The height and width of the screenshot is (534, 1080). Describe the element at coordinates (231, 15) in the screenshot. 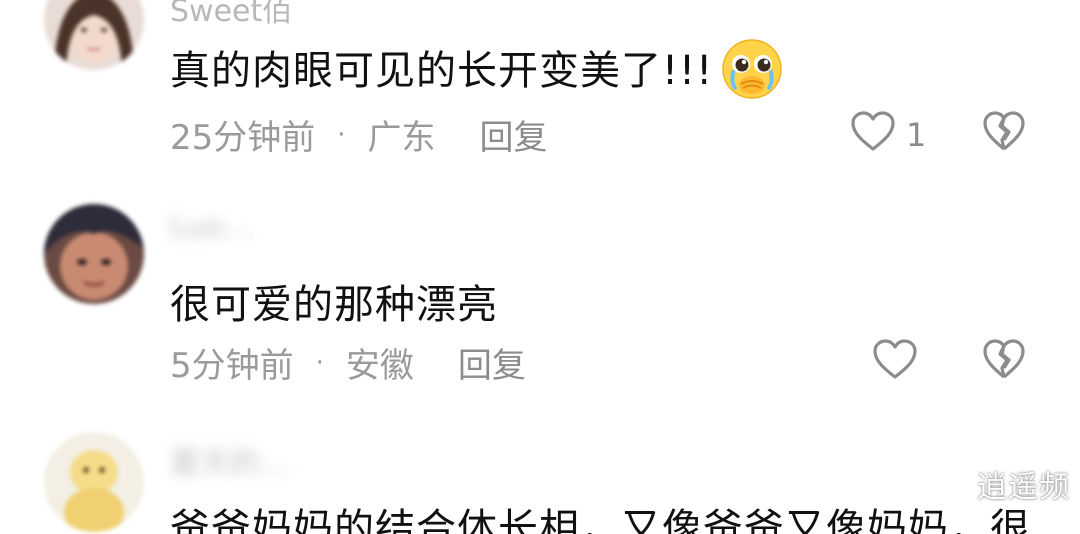

I see `username: Sweet佰` at that location.